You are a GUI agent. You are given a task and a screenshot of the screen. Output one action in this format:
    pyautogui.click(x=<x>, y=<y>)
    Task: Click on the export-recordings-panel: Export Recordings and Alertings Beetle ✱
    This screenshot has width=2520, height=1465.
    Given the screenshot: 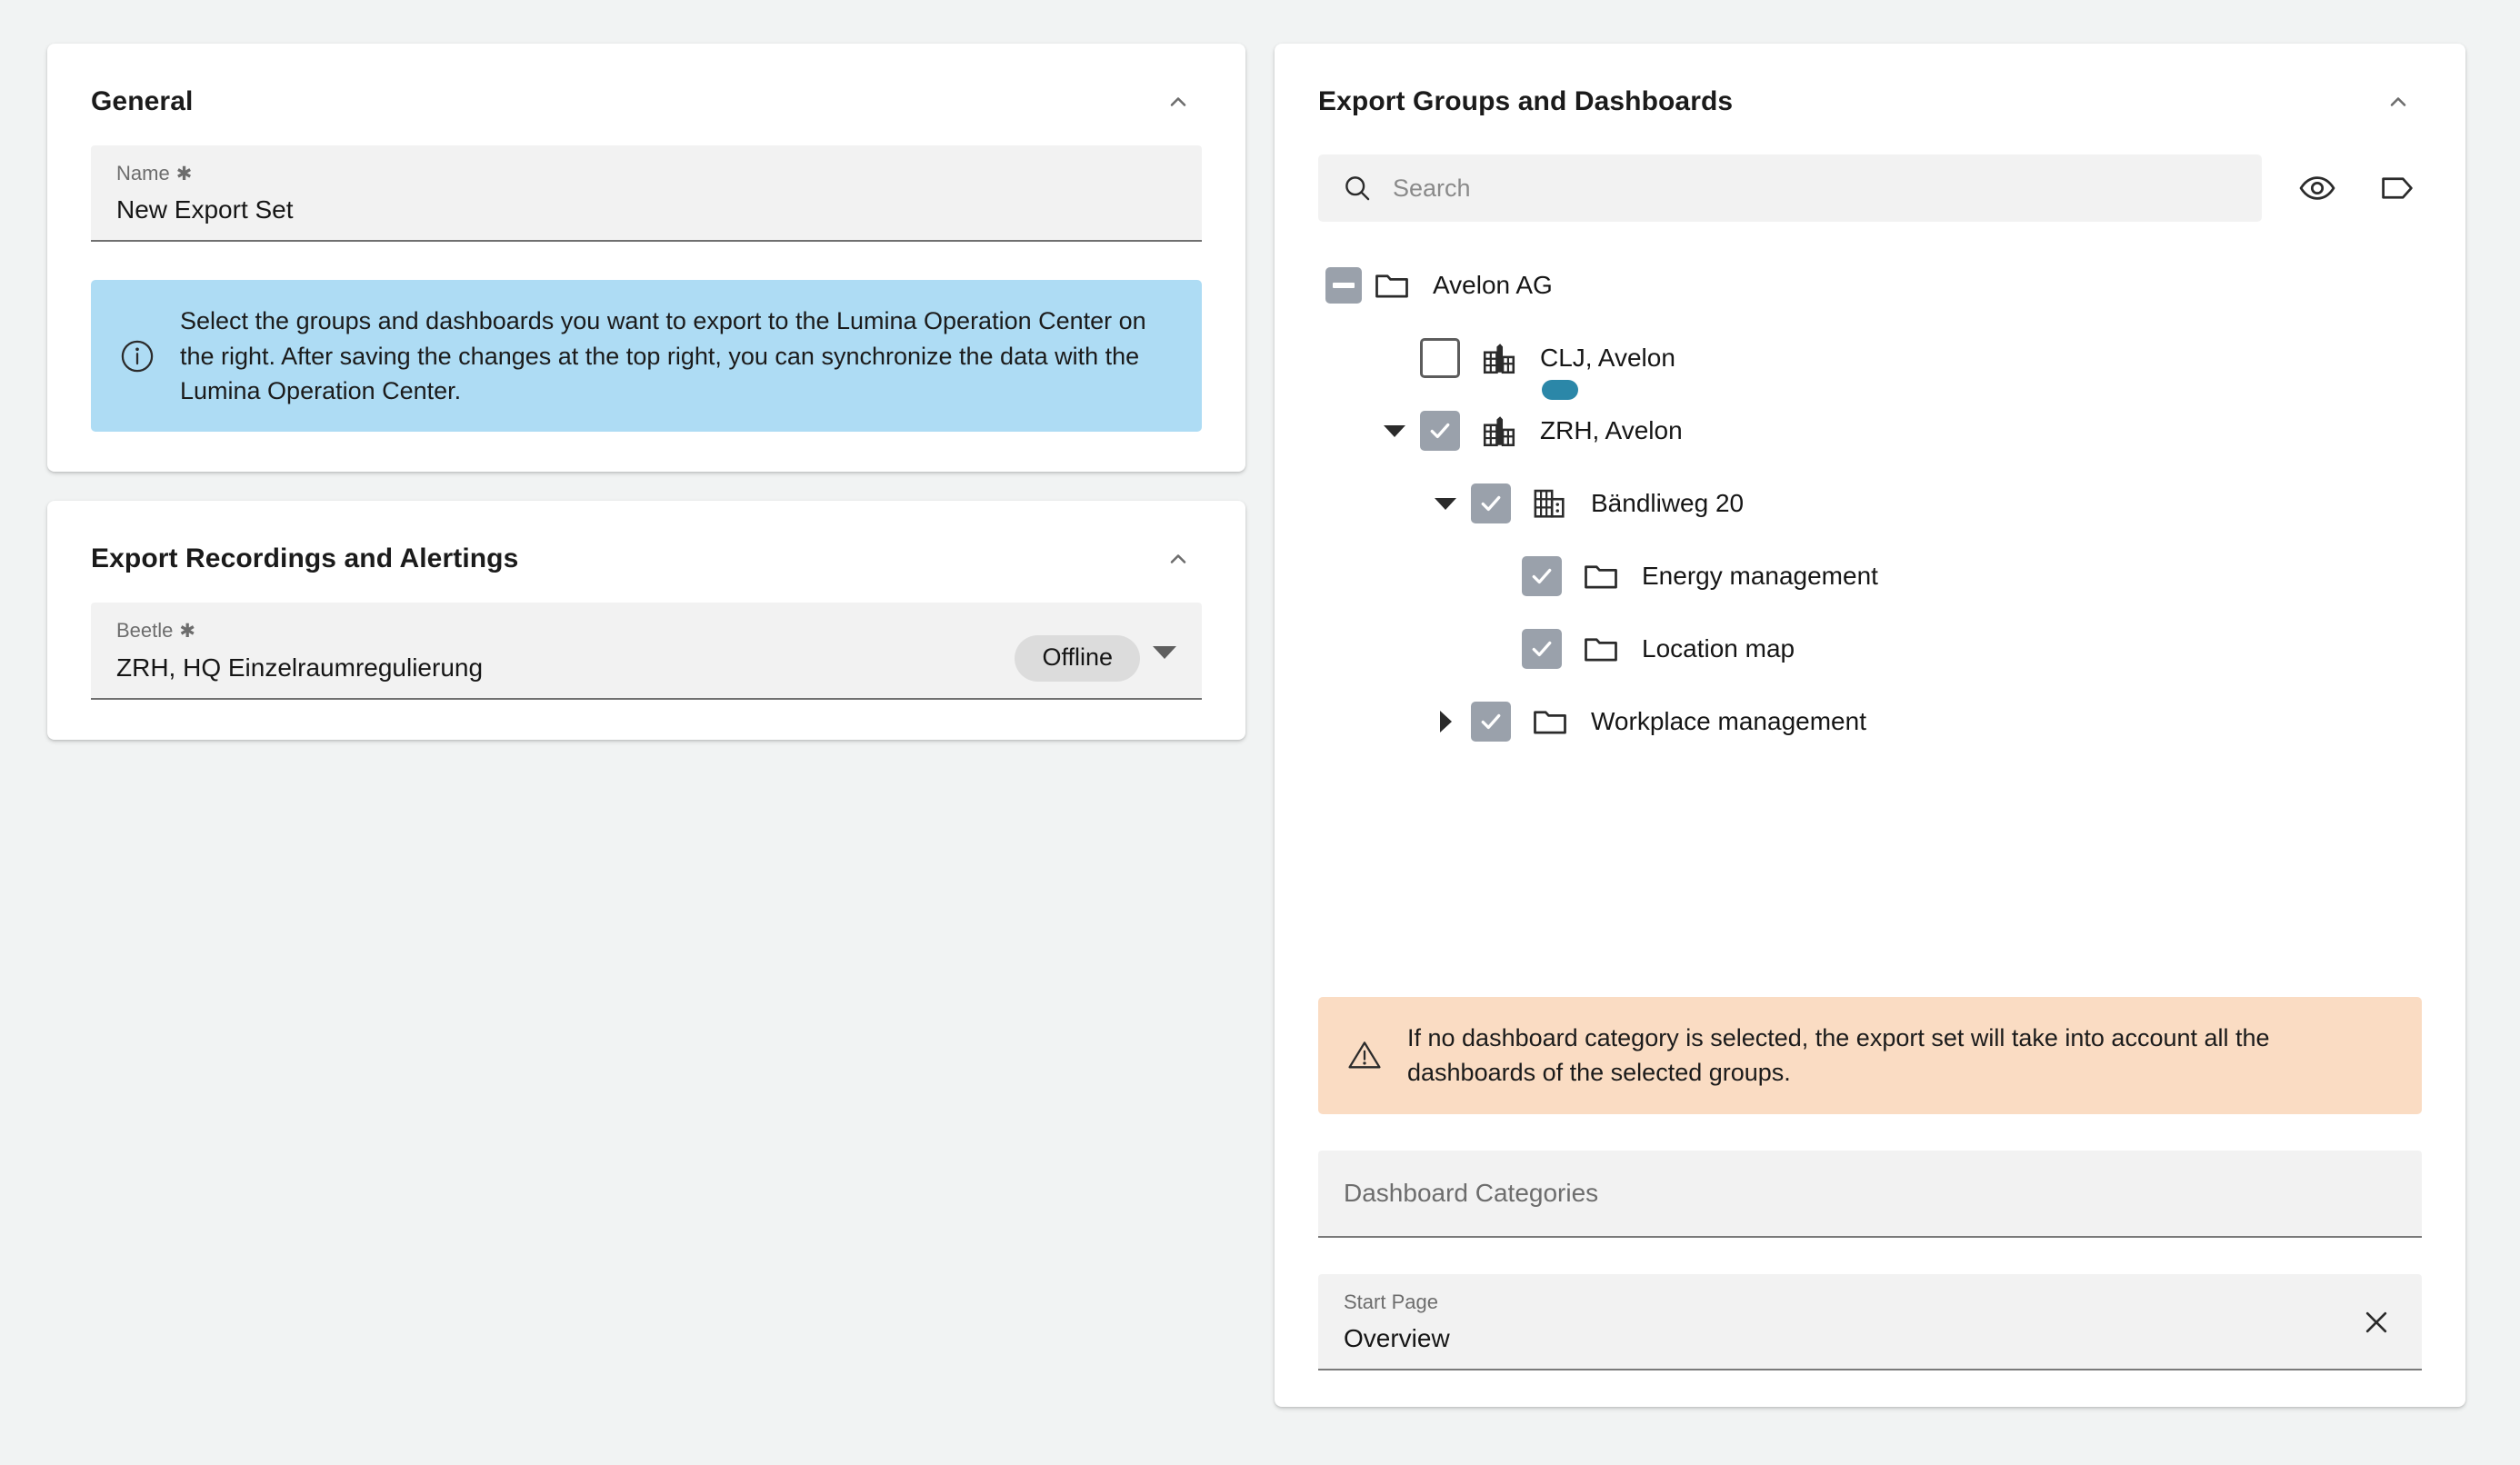 What is the action you would take?
    pyautogui.click(x=646, y=620)
    